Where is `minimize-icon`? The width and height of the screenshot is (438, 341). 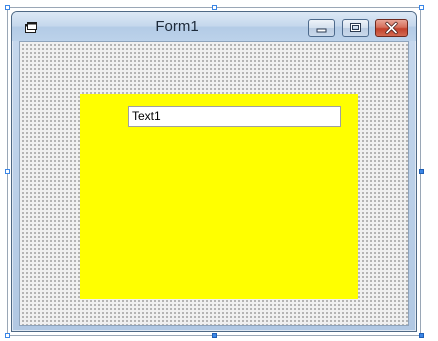
minimize-icon is located at coordinates (321, 30).